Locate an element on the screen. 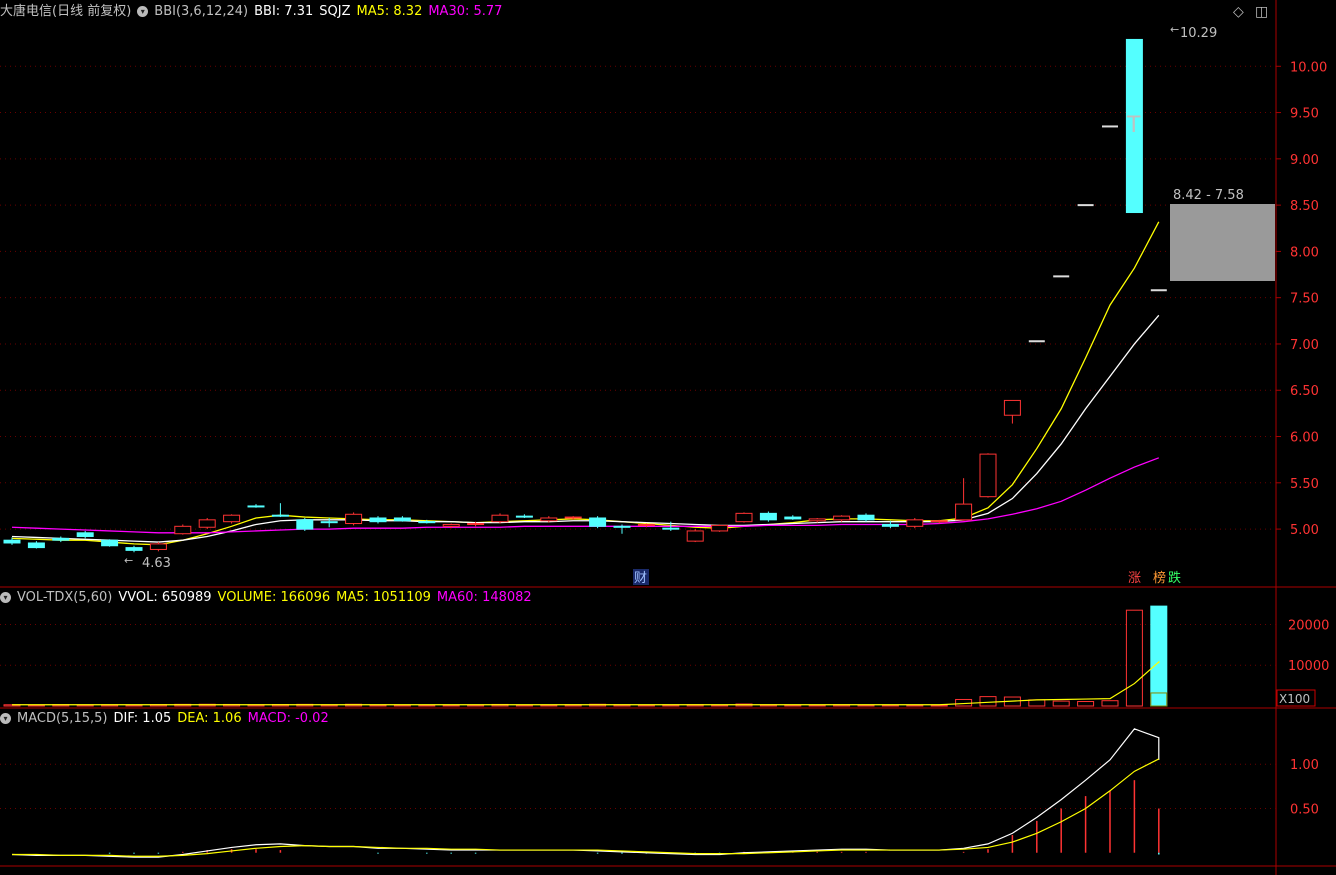 The width and height of the screenshot is (1336, 875). cai-badge: 财 is located at coordinates (640, 578).